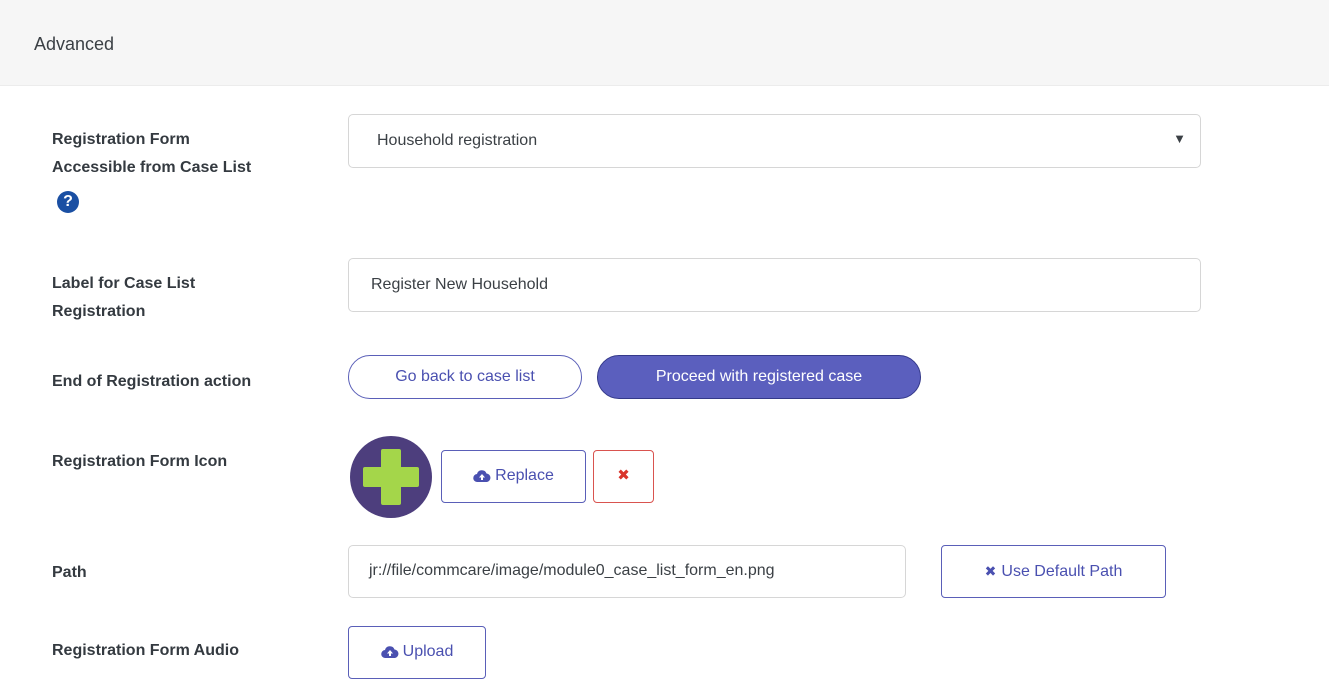 The image size is (1329, 692). Describe the element at coordinates (1062, 571) in the screenshot. I see `use-default-path-label: Use Default Path` at that location.